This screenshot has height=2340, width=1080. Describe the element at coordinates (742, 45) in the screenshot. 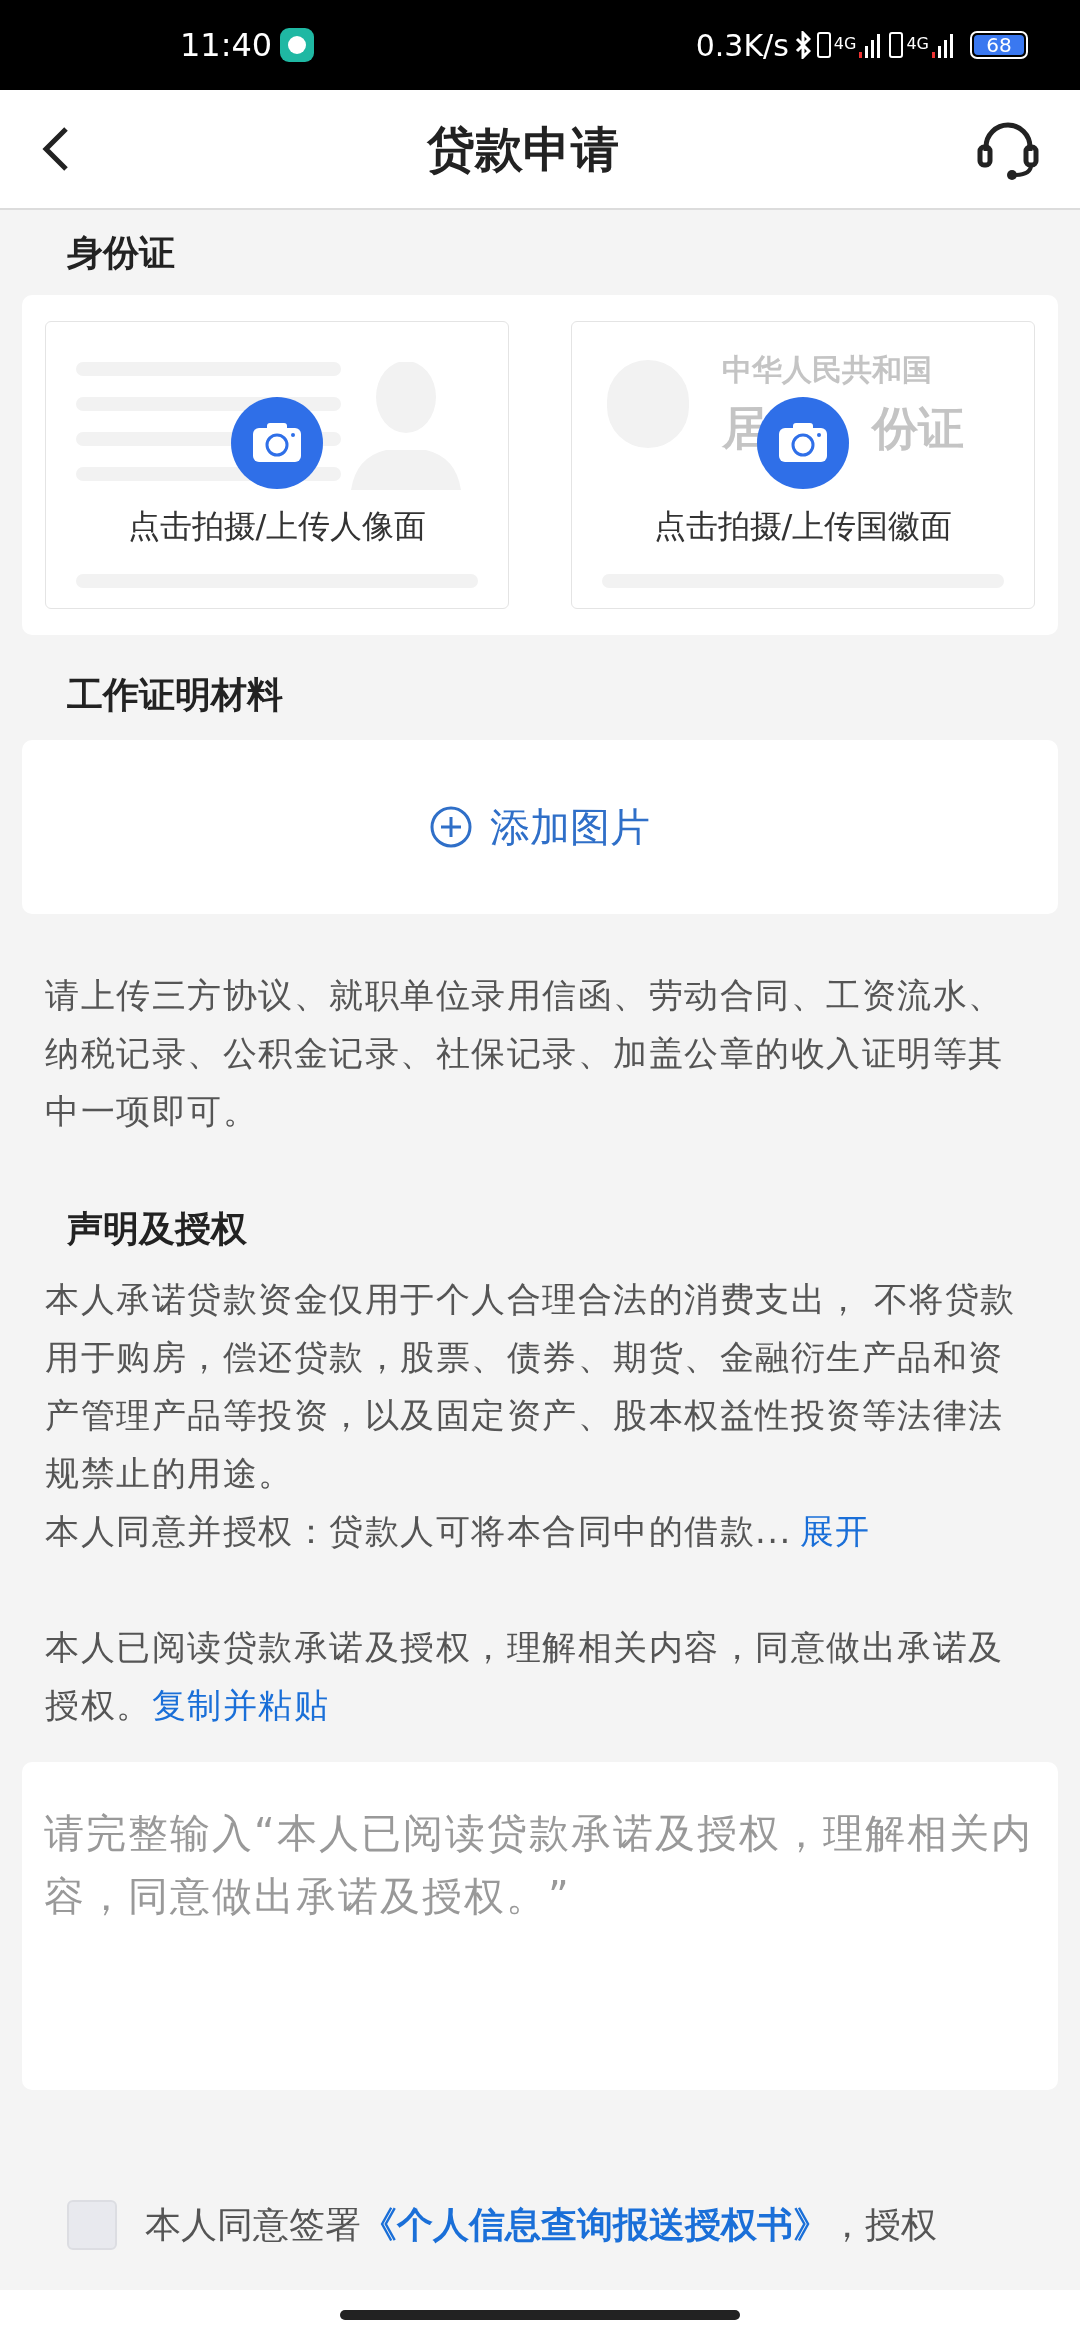

I see `network-speed: 0.3K/s` at that location.